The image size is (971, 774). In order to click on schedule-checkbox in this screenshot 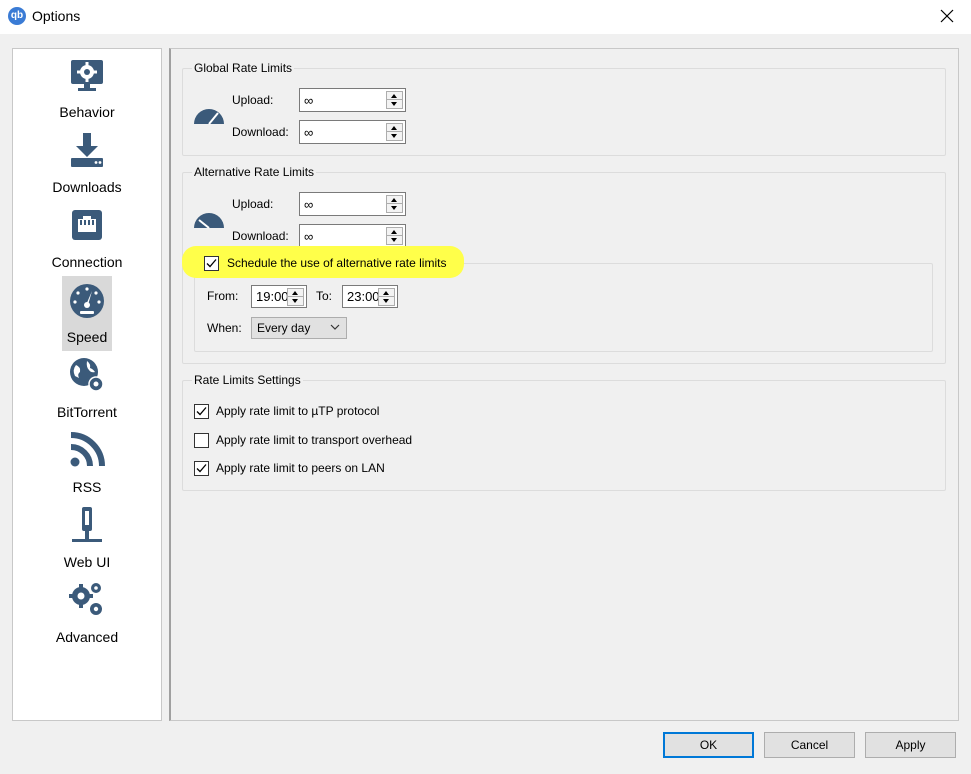, I will do `click(211, 263)`.